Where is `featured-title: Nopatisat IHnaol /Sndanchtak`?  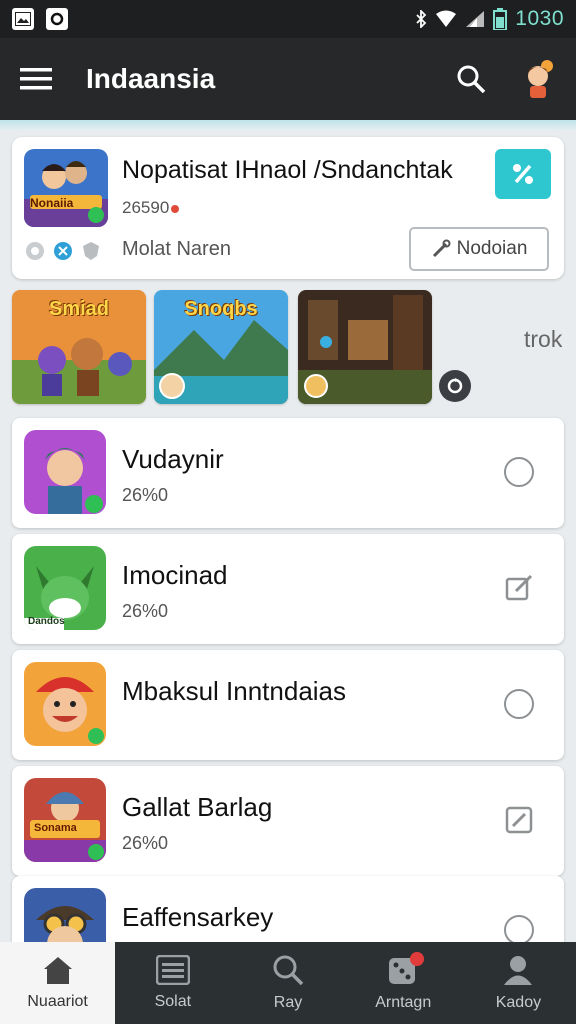 featured-title: Nopatisat IHnaol /Sndanchtak is located at coordinates (287, 170).